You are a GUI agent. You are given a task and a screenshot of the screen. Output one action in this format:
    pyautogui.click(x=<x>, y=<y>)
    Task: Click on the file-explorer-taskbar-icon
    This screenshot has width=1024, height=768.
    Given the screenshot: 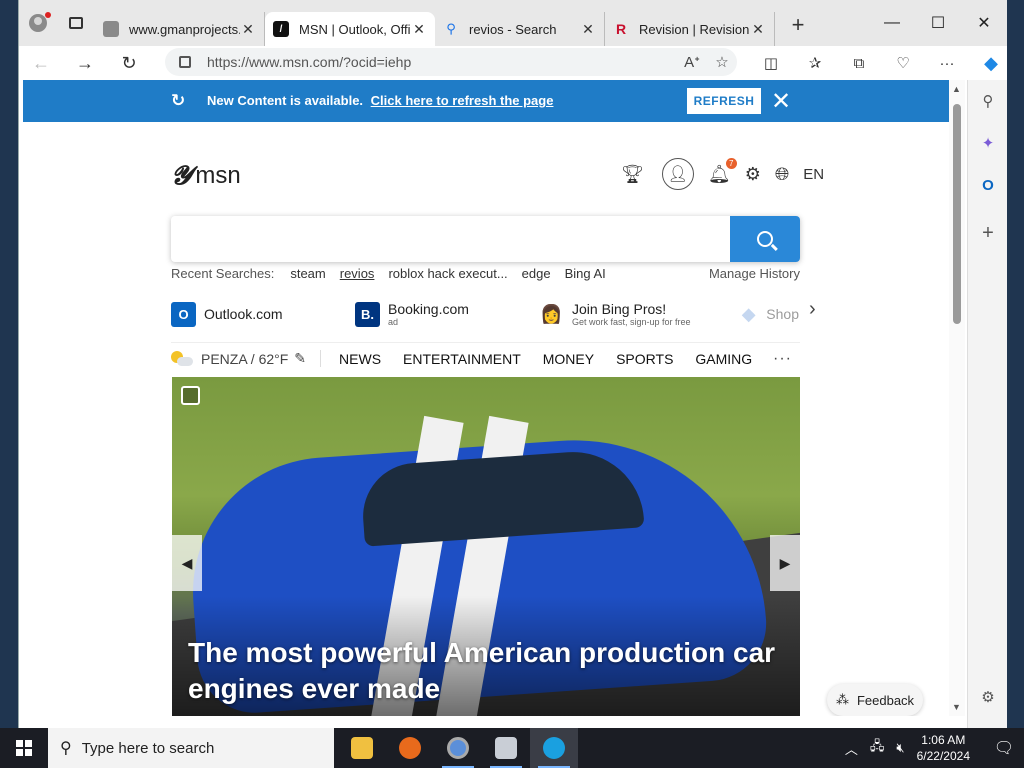 What is the action you would take?
    pyautogui.click(x=362, y=748)
    